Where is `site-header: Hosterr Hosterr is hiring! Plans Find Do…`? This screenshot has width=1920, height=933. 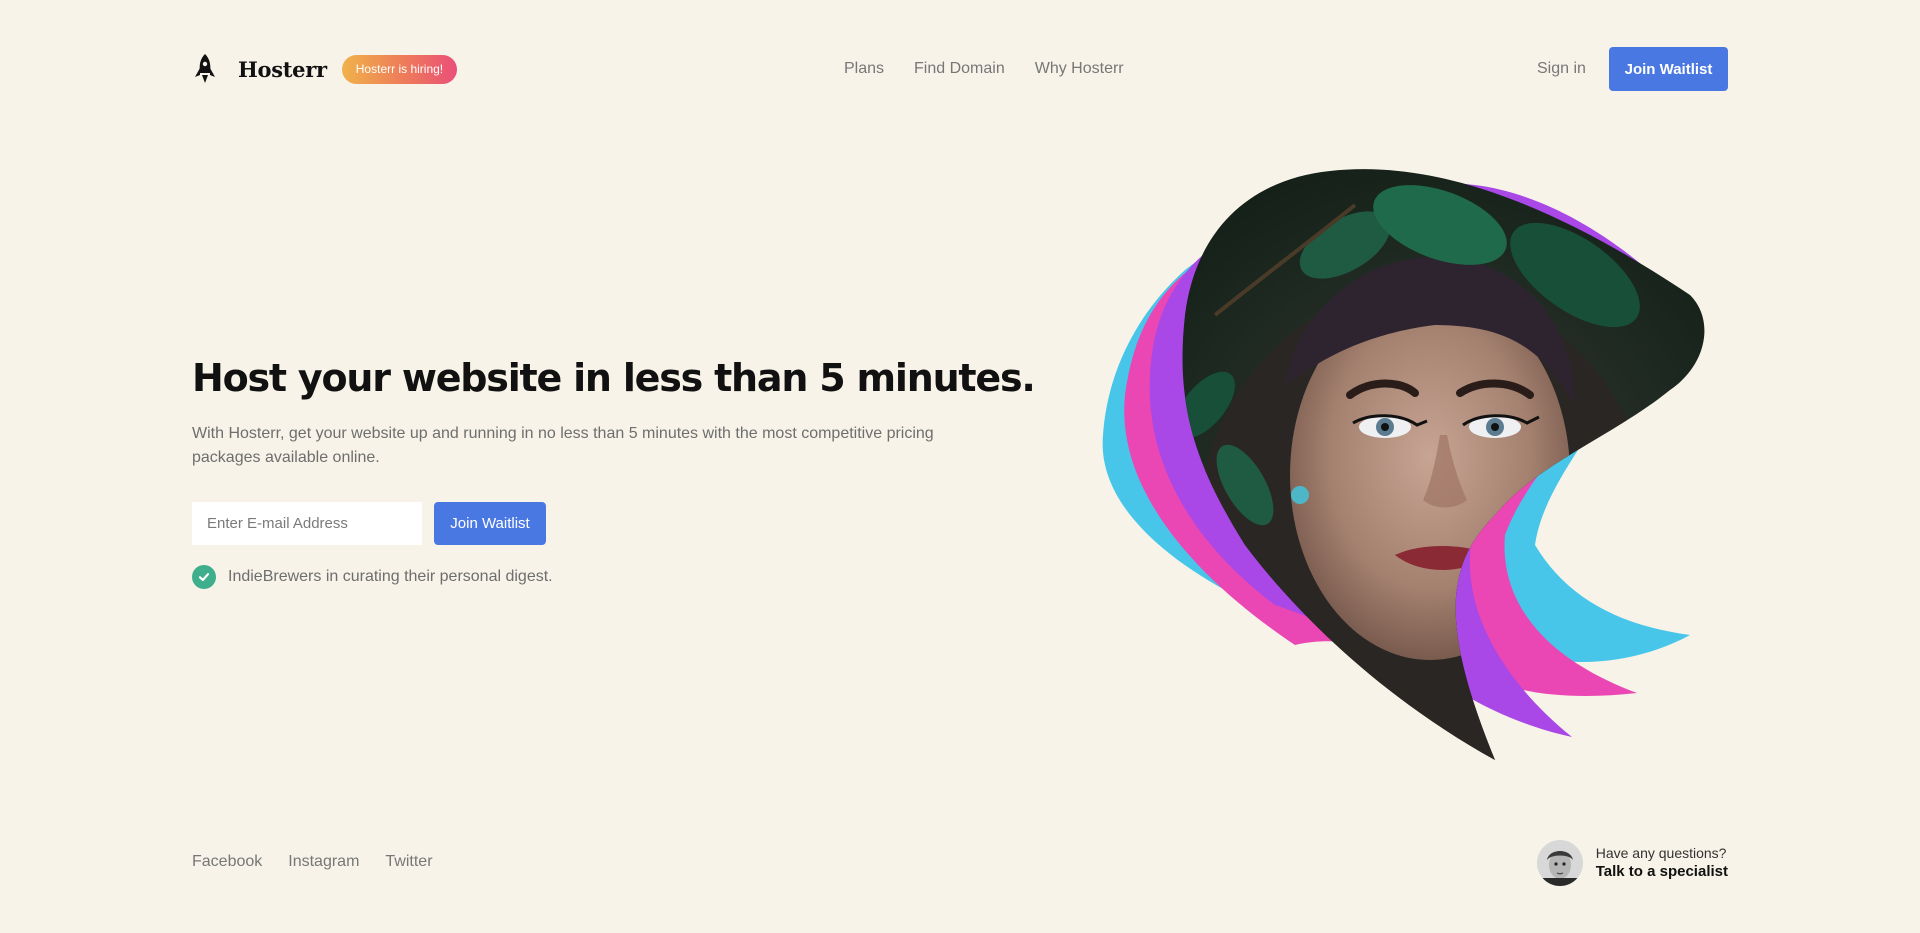
site-header: Hosterr Hosterr is hiring! Plans Find Do… is located at coordinates (960, 69).